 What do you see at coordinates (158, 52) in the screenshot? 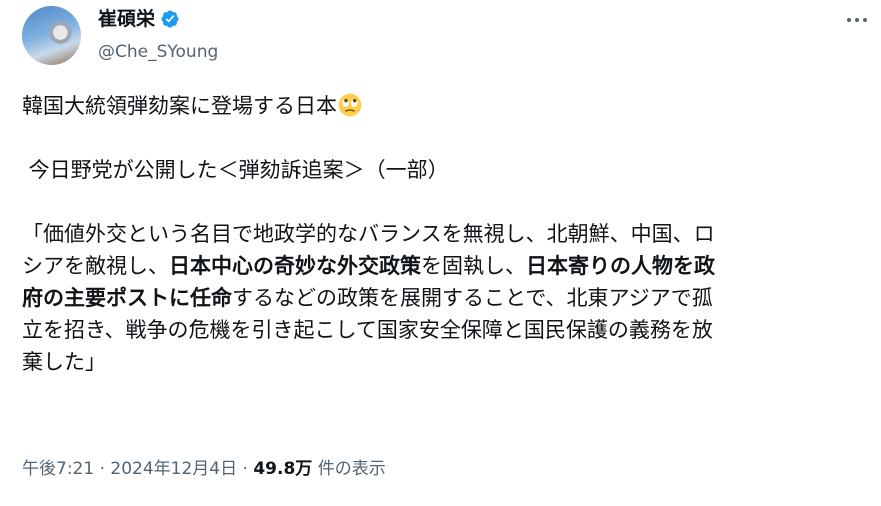
I see `author-handle: @Che_SYoung` at bounding box center [158, 52].